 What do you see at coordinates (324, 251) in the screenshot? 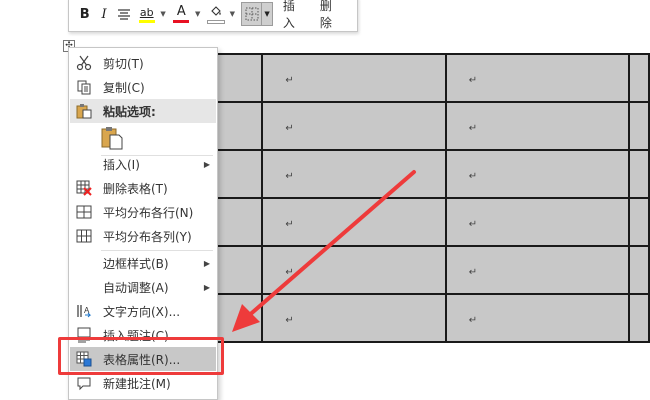
I see `annotation-arrow` at bounding box center [324, 251].